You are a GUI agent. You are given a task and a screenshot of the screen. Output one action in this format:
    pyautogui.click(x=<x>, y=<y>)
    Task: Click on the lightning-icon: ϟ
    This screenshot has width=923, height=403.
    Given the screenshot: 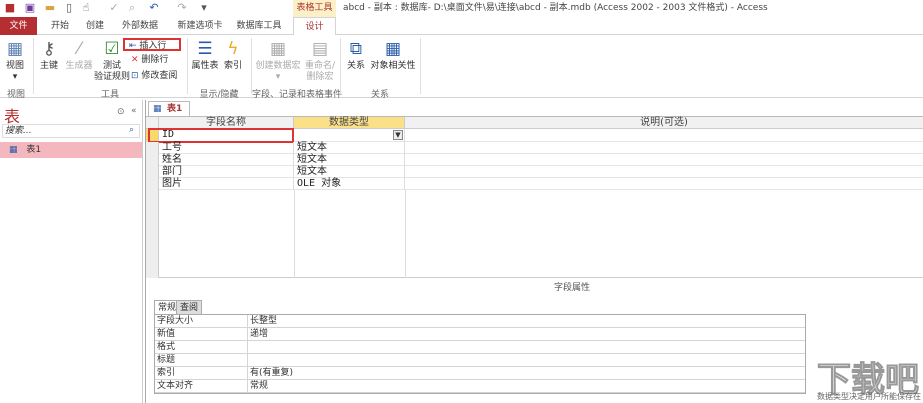 What is the action you would take?
    pyautogui.click(x=233, y=49)
    